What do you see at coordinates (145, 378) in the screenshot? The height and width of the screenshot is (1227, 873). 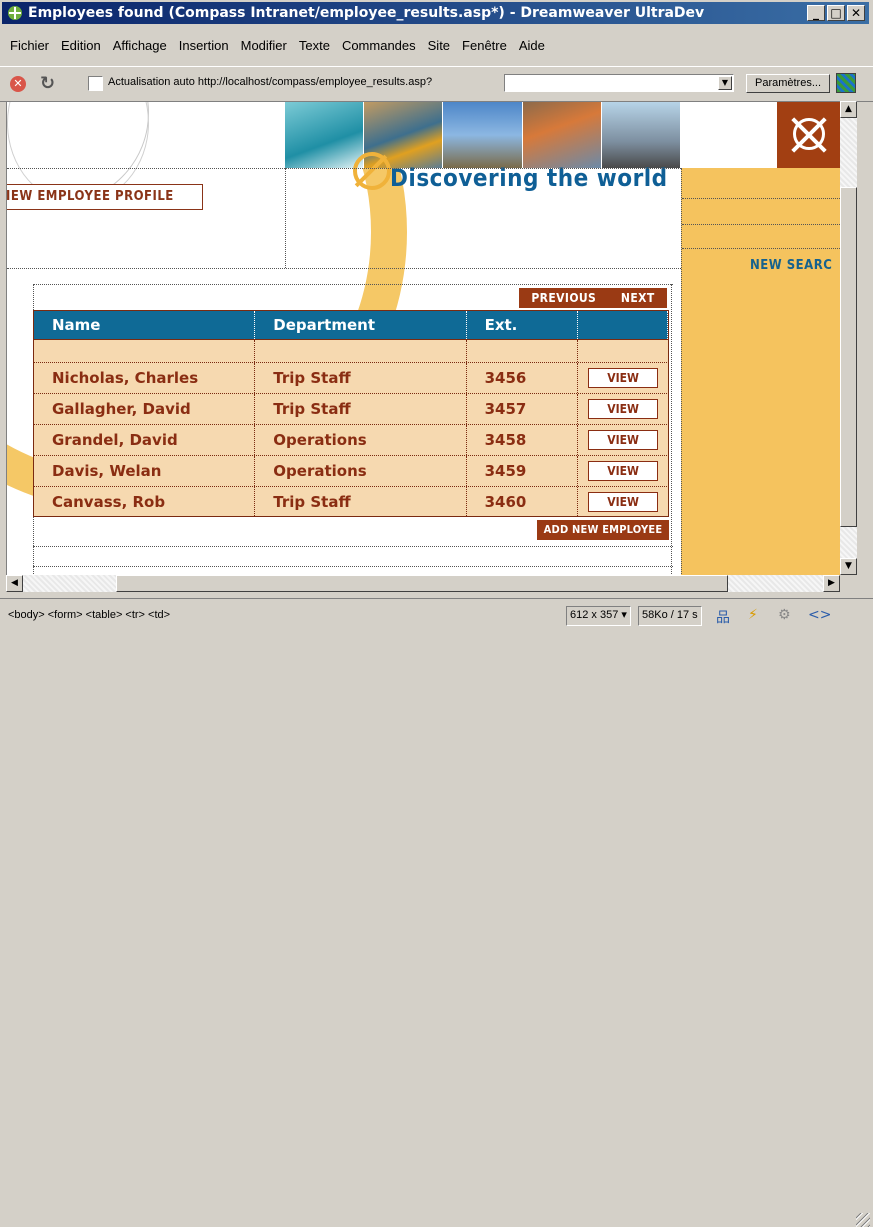 I see `employee-name: Nicholas, Charles` at bounding box center [145, 378].